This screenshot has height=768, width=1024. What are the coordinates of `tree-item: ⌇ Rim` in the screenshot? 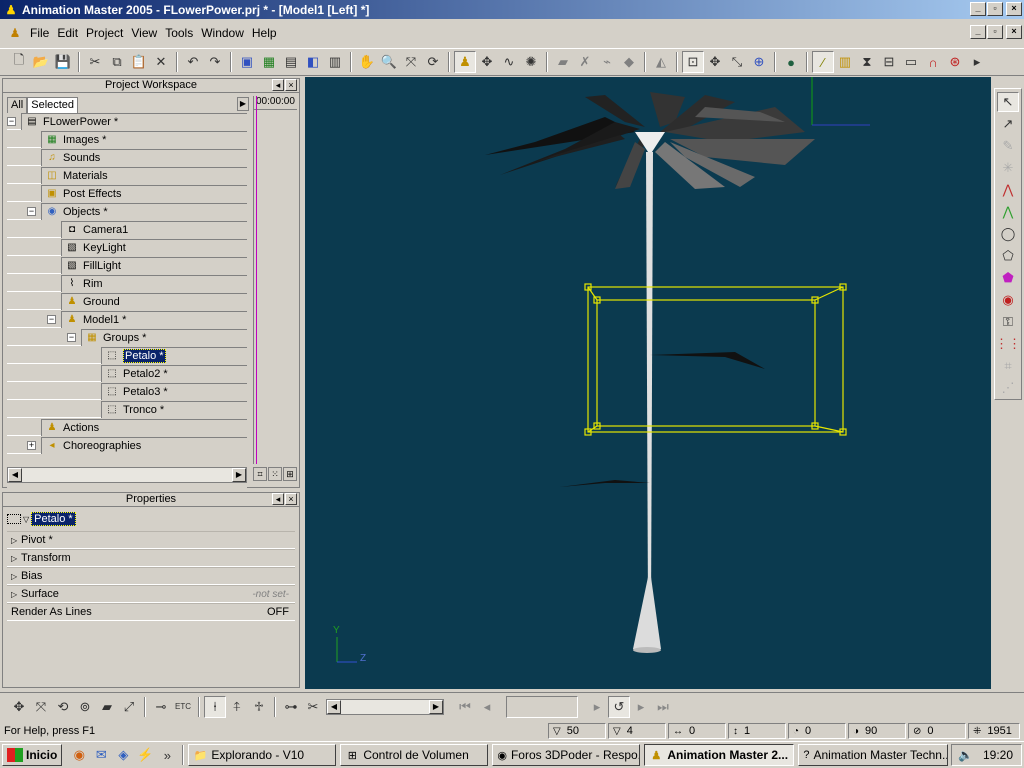 It's located at (127, 283).